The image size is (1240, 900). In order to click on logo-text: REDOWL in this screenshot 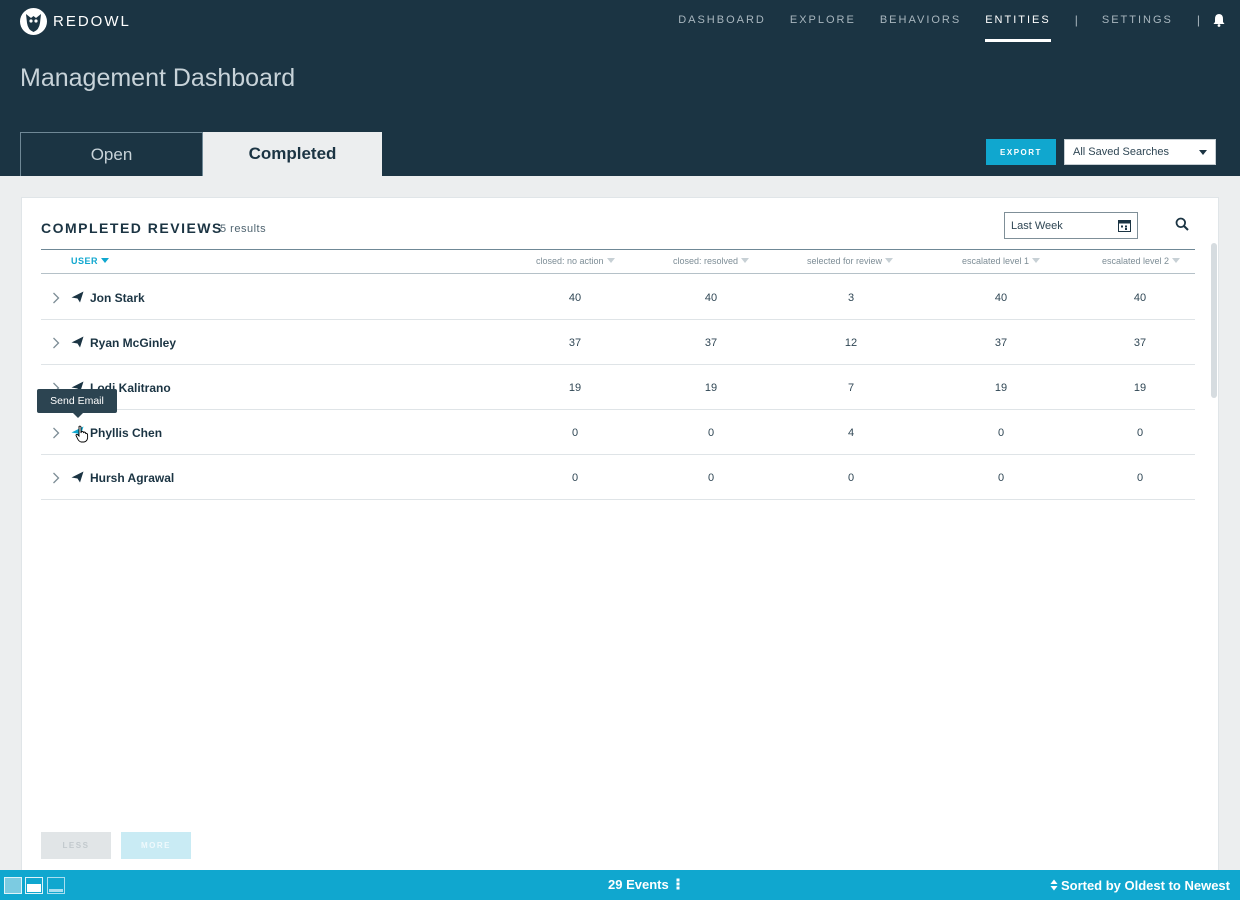, I will do `click(92, 21)`.